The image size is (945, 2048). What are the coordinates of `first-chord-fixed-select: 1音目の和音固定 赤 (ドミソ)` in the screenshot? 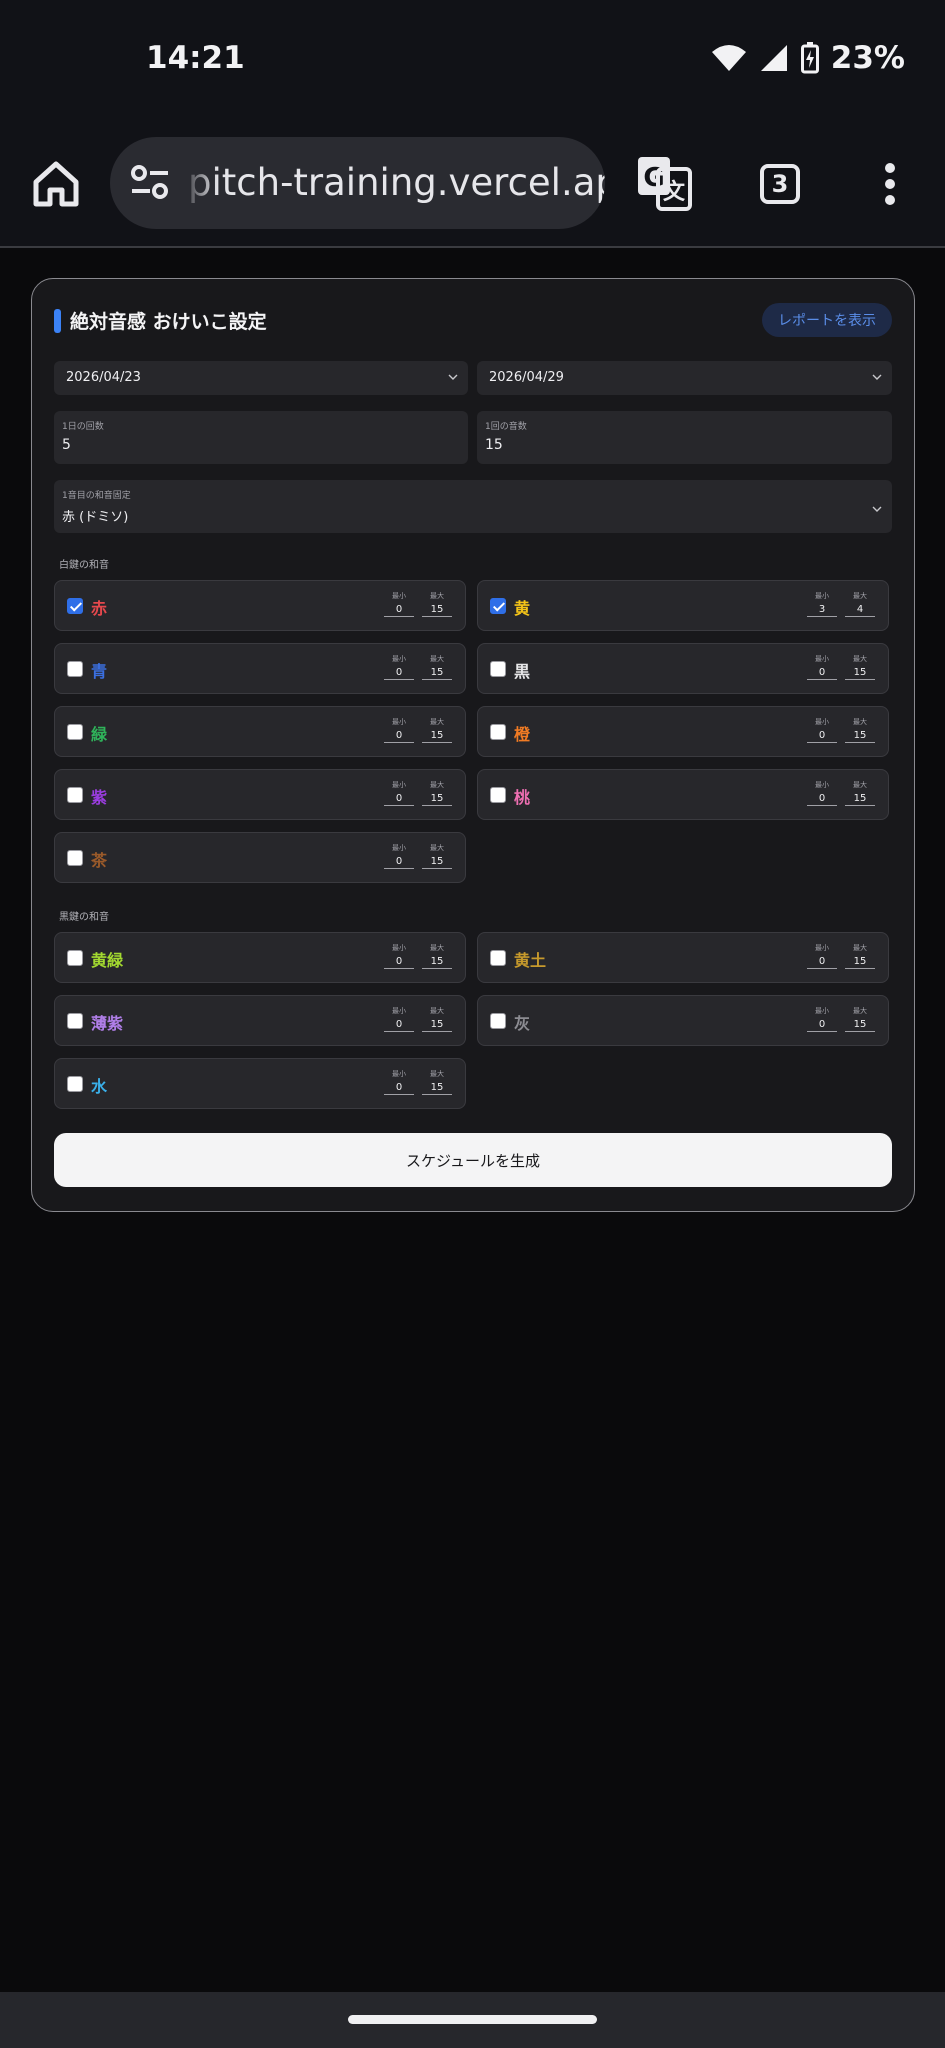 It's located at (473, 506).